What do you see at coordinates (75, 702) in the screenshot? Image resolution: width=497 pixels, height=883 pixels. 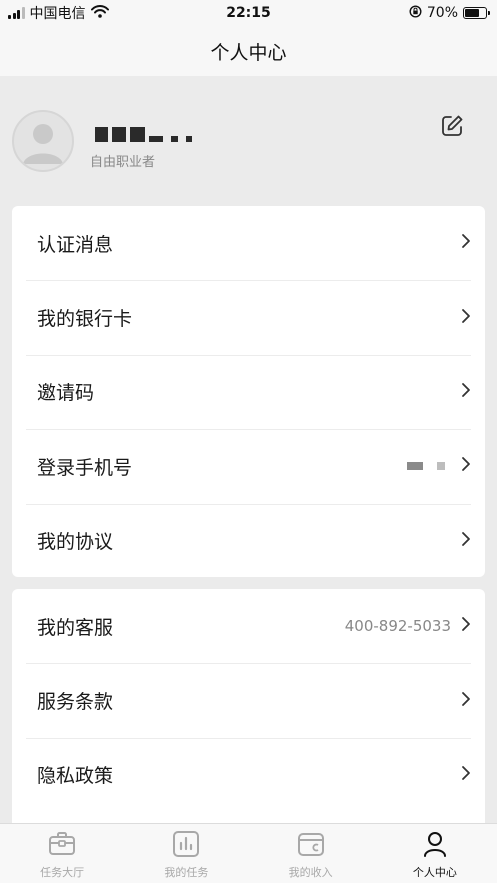 I see `menu-item-label: 服务条款` at bounding box center [75, 702].